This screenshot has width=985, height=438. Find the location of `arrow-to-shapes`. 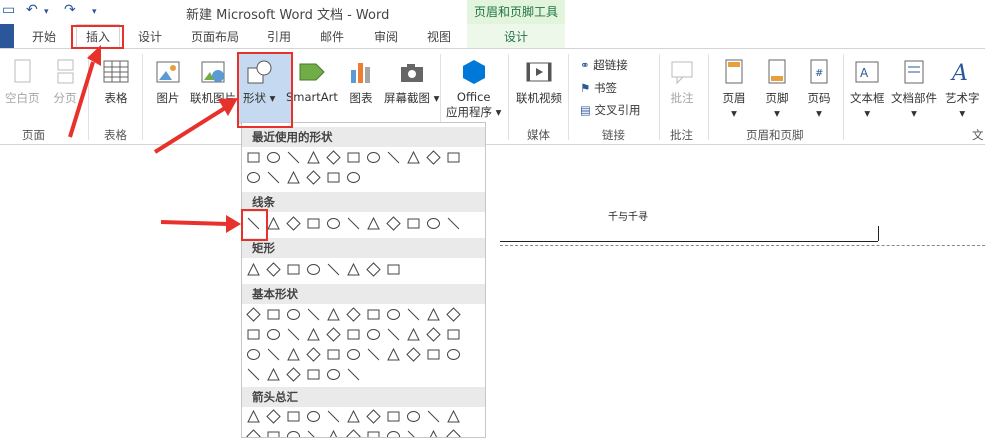

arrow-to-shapes is located at coordinates (190, 130).